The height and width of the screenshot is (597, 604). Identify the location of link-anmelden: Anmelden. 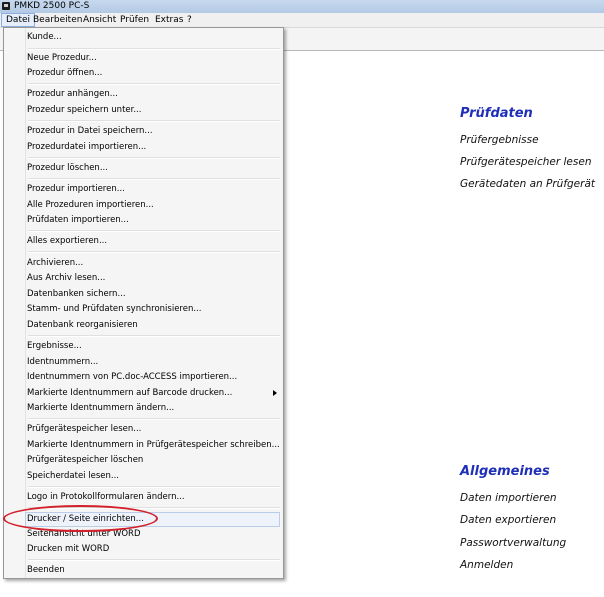
(486, 565).